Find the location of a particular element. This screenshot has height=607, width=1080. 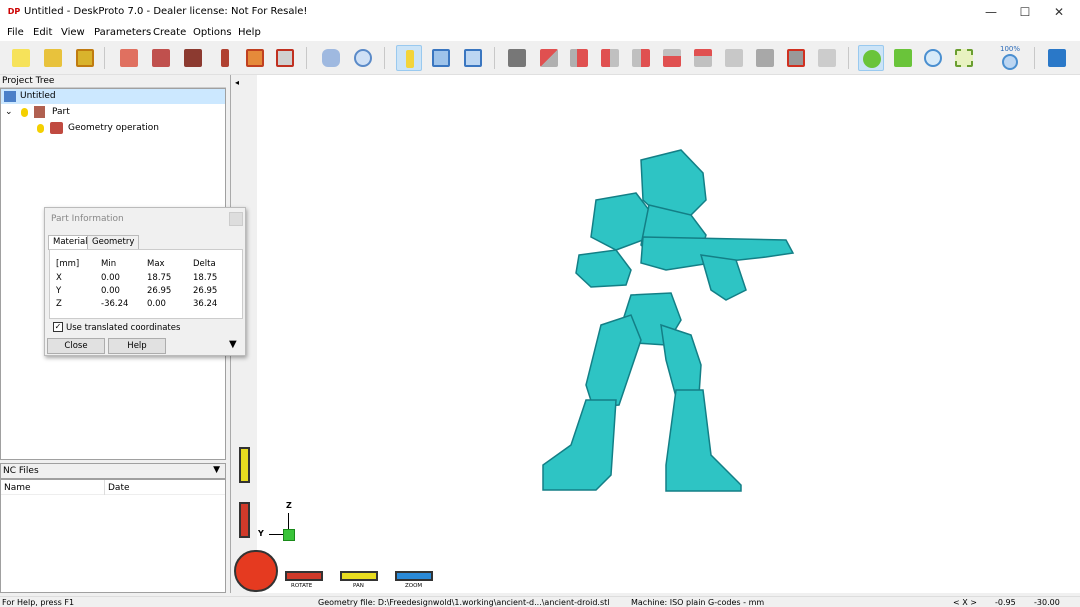

toolbar: 100% is located at coordinates (540, 58).